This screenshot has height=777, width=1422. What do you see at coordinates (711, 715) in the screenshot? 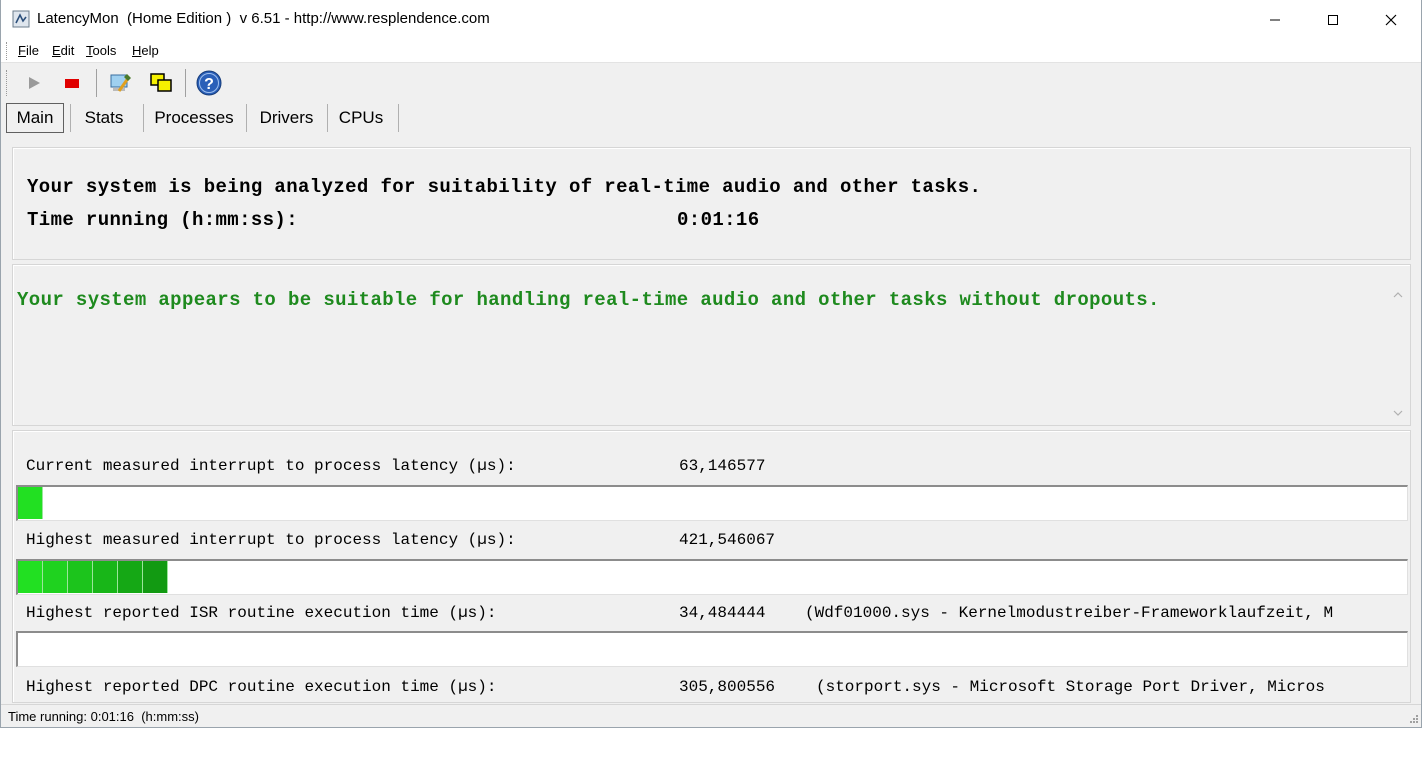
I see `status-bar: Time running: 0:01:16 (h:mm:ss)` at bounding box center [711, 715].